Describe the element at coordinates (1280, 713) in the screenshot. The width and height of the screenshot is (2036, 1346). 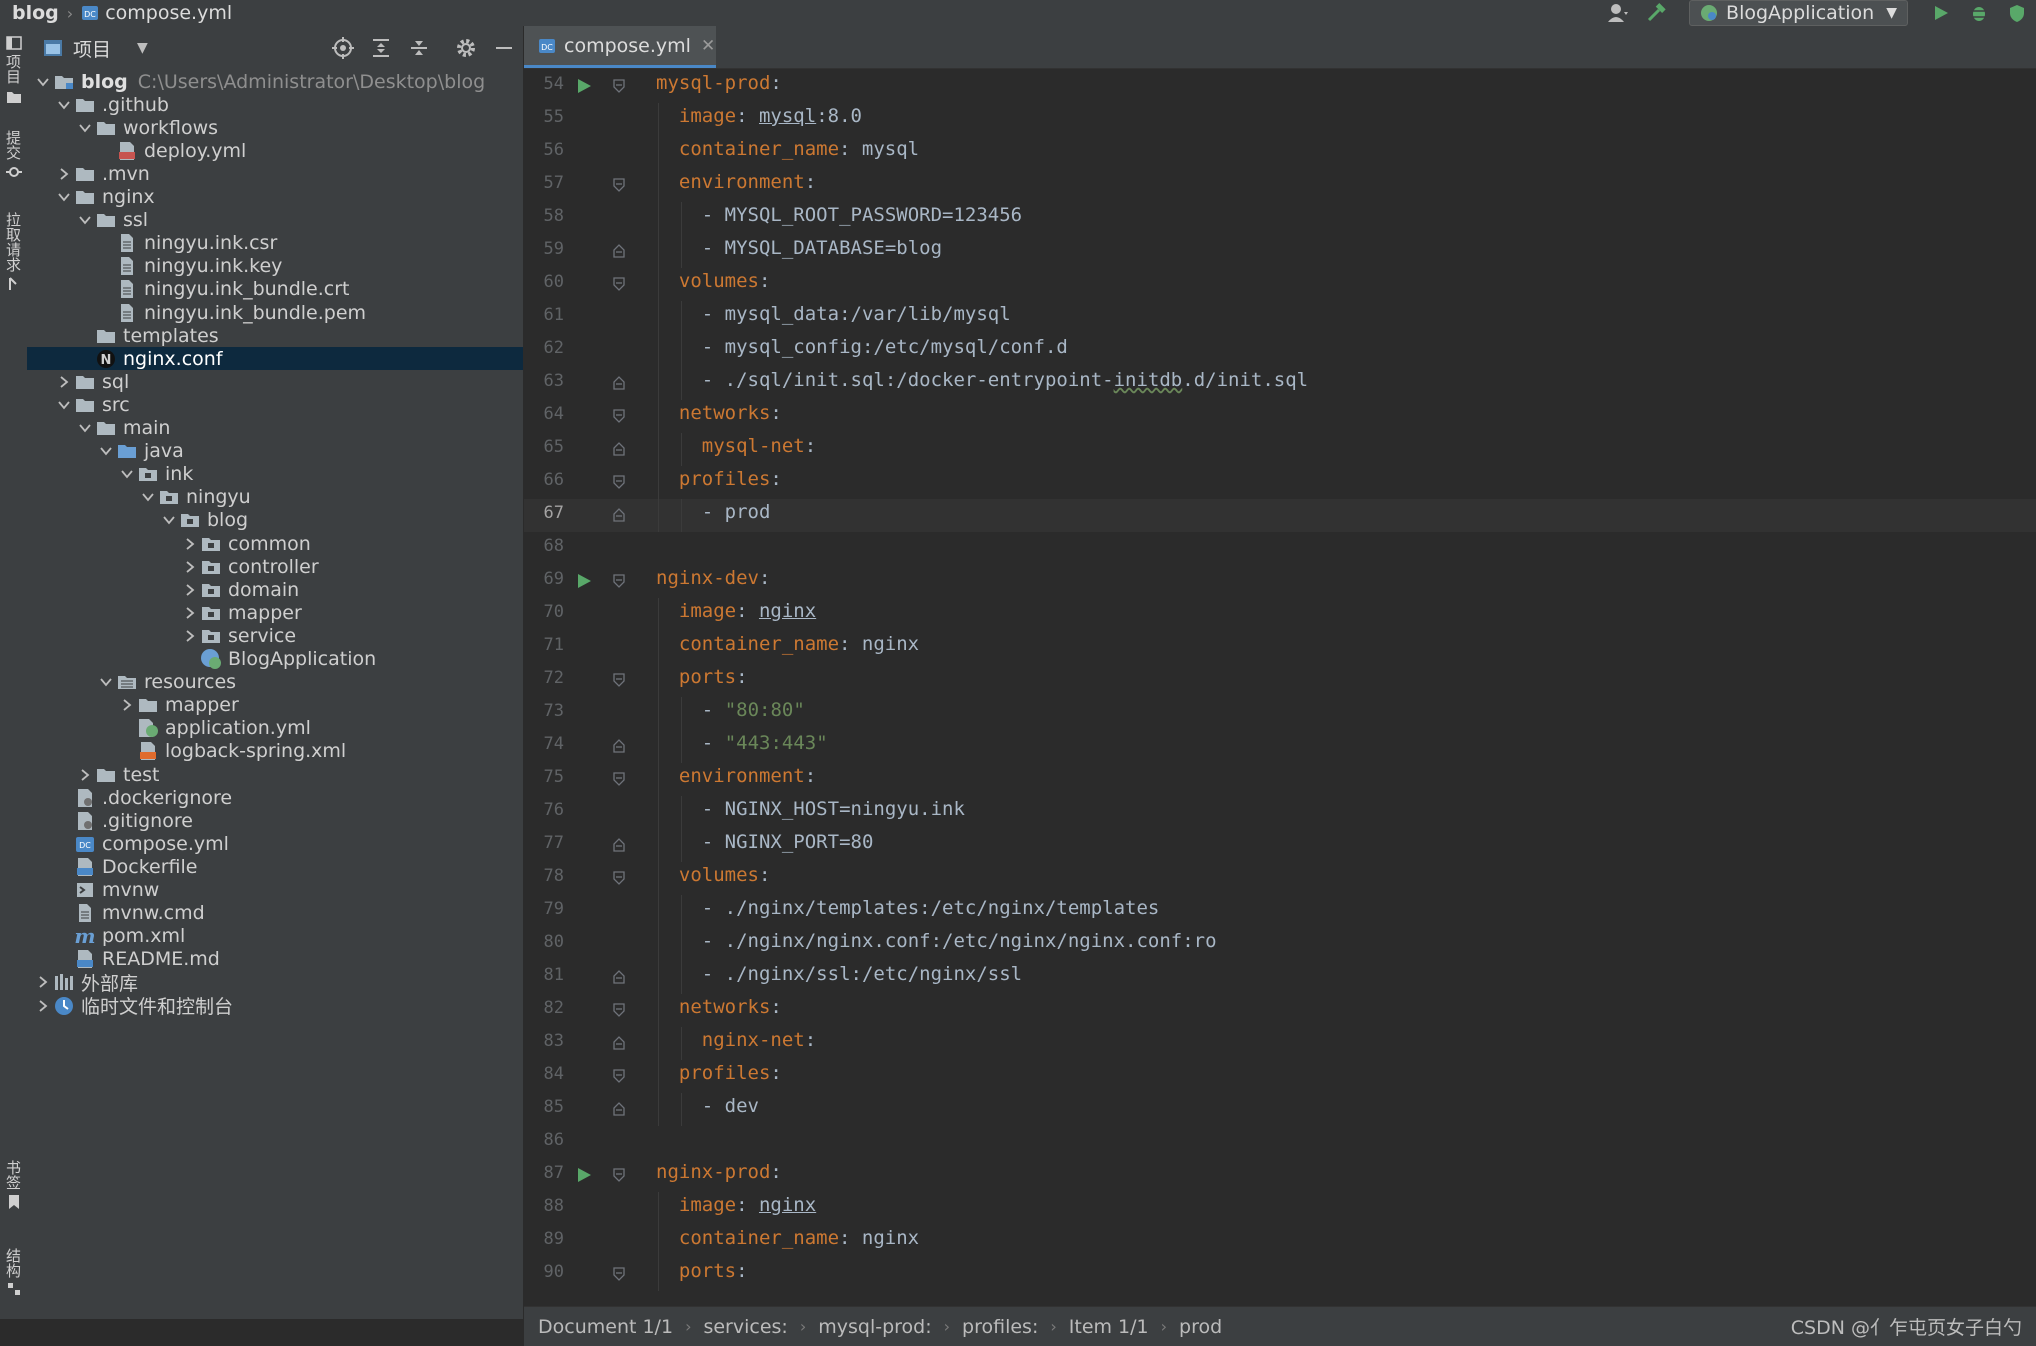
I see `code-line: 73 - "80:80"` at that location.